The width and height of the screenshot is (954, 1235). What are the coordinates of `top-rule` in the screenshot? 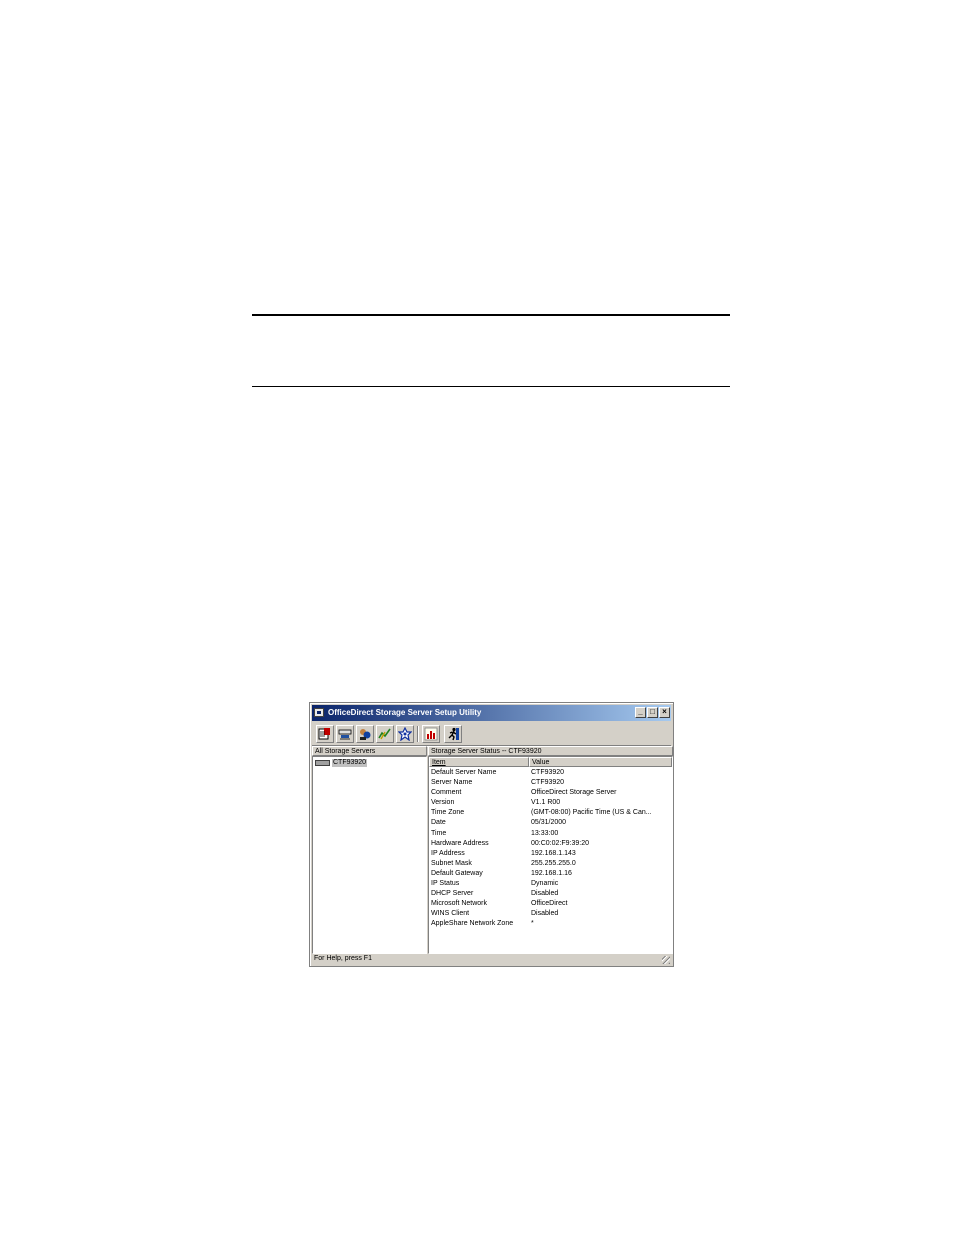 It's located at (491, 315).